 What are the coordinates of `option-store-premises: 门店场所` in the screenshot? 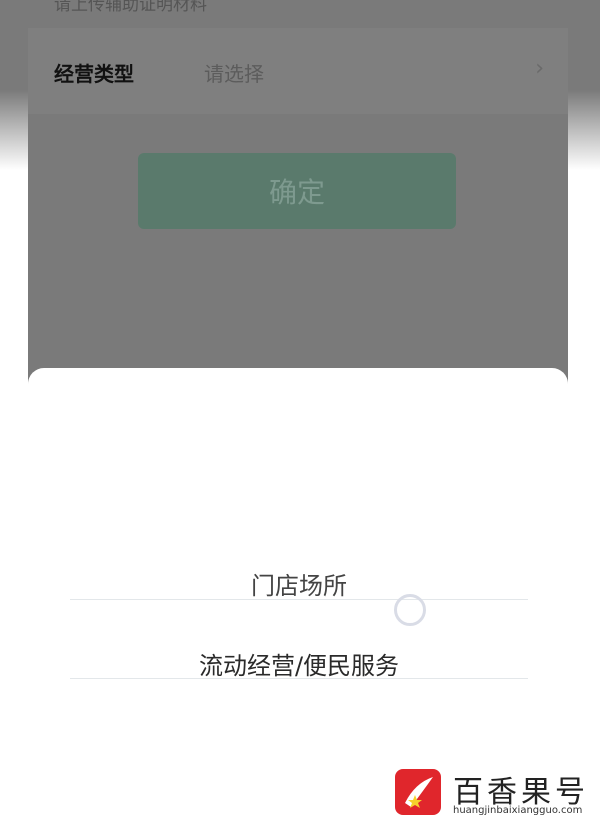 It's located at (299, 583).